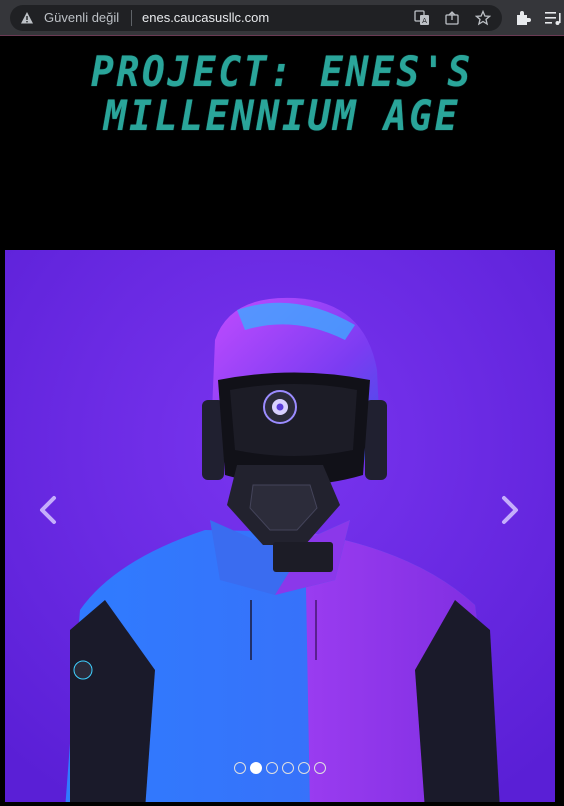 The image size is (564, 806). What do you see at coordinates (282, 71) in the screenshot?
I see `page-title-line1: PROJECT: ENES'S` at bounding box center [282, 71].